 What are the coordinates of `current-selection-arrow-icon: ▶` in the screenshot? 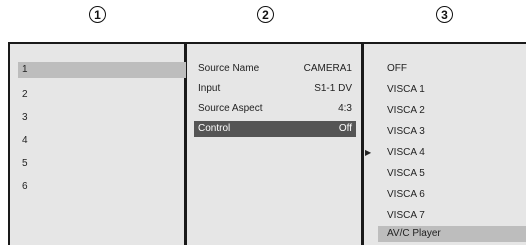 It's located at (368, 152).